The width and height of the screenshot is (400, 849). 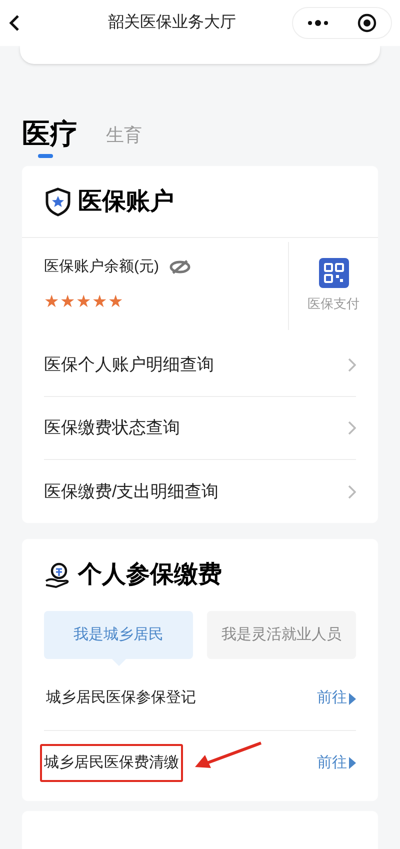 What do you see at coordinates (84, 301) in the screenshot?
I see `balance-value: ★★★★★` at bounding box center [84, 301].